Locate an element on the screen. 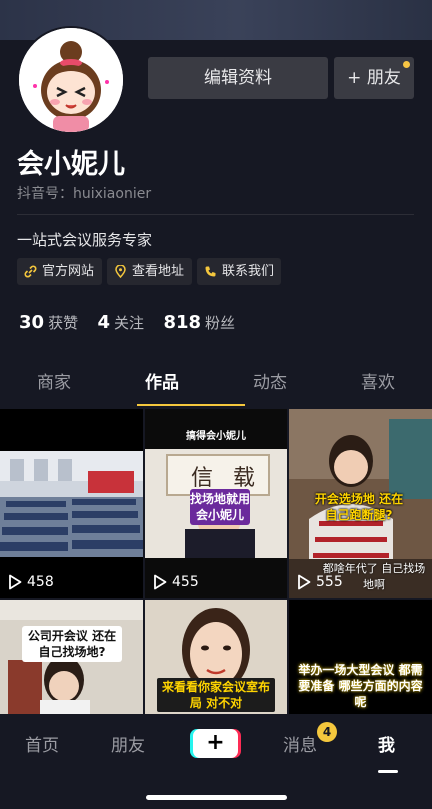 The width and height of the screenshot is (432, 809). edit-profile-button: 编辑资料 is located at coordinates (238, 78).